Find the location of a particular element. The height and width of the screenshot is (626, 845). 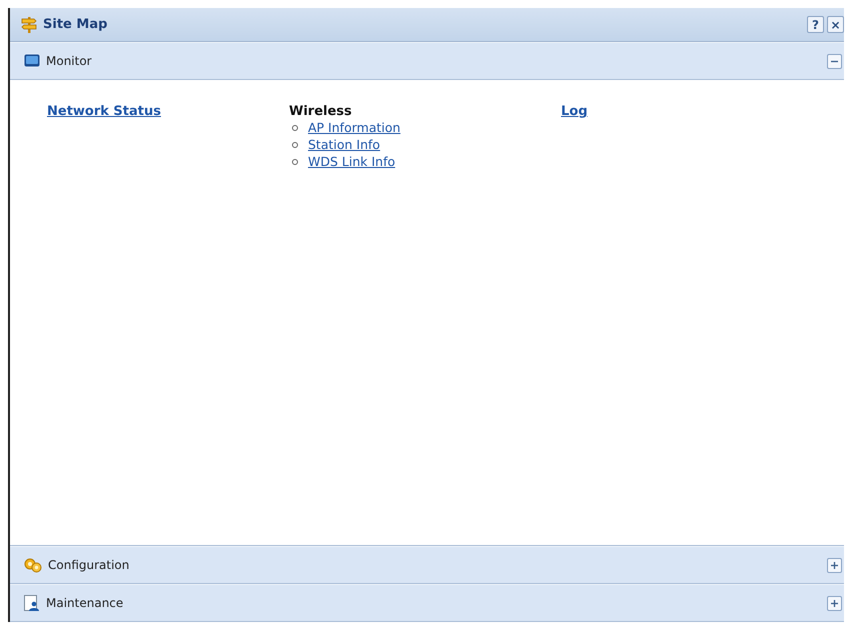

gears-icon is located at coordinates (33, 565).